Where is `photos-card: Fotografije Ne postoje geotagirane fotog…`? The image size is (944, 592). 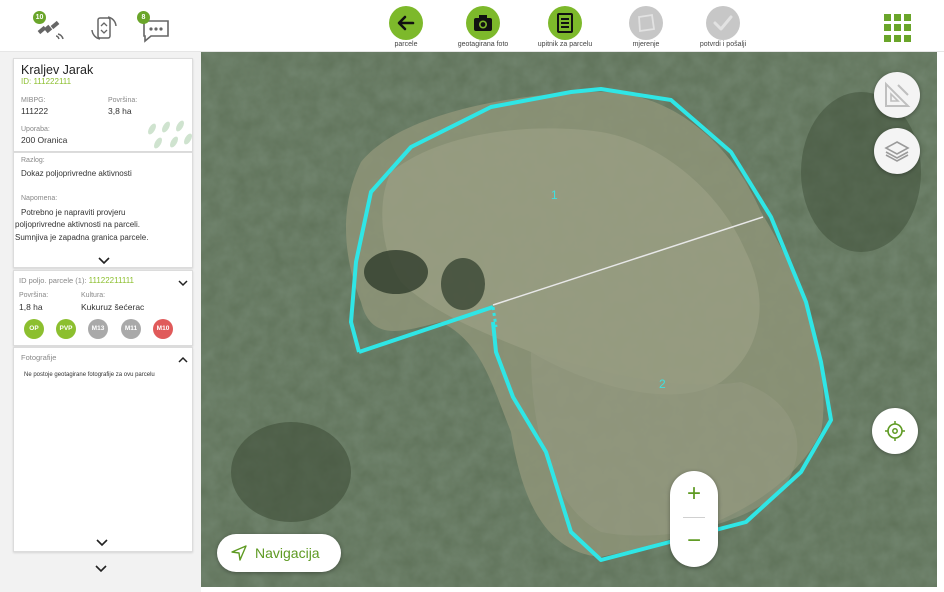 photos-card: Fotografije Ne postoje geotagirane fotog… is located at coordinates (103, 449).